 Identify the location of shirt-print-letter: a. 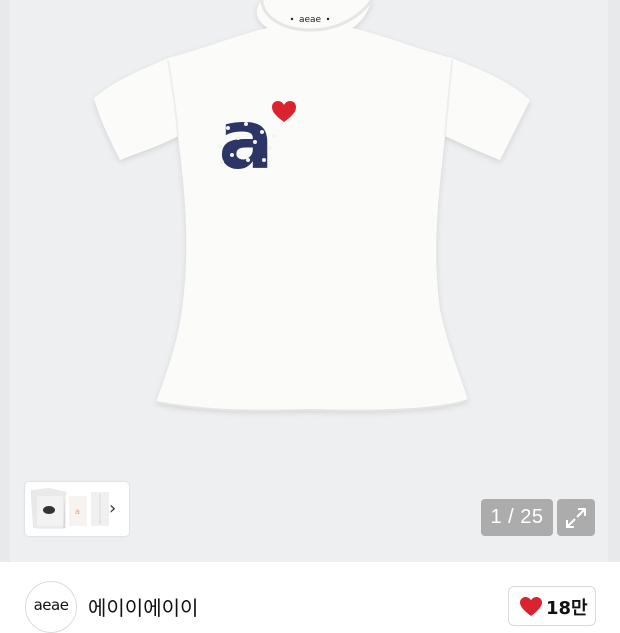
(245, 140).